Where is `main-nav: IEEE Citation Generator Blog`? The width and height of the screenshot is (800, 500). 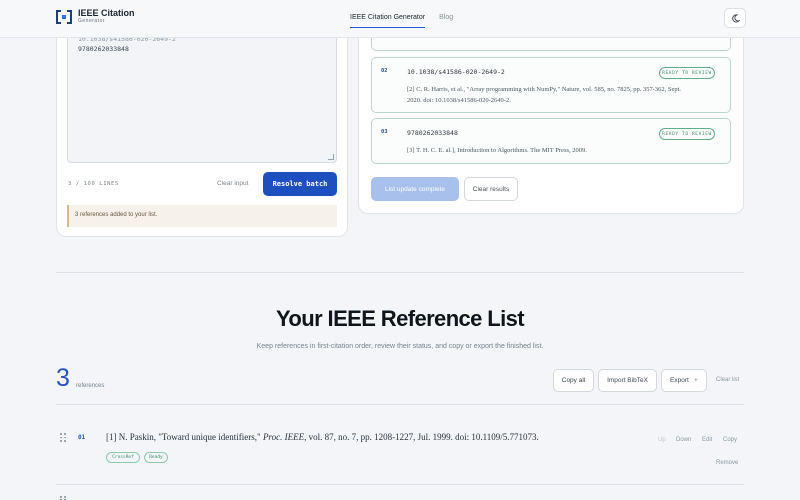 main-nav: IEEE Citation Generator Blog is located at coordinates (408, 21).